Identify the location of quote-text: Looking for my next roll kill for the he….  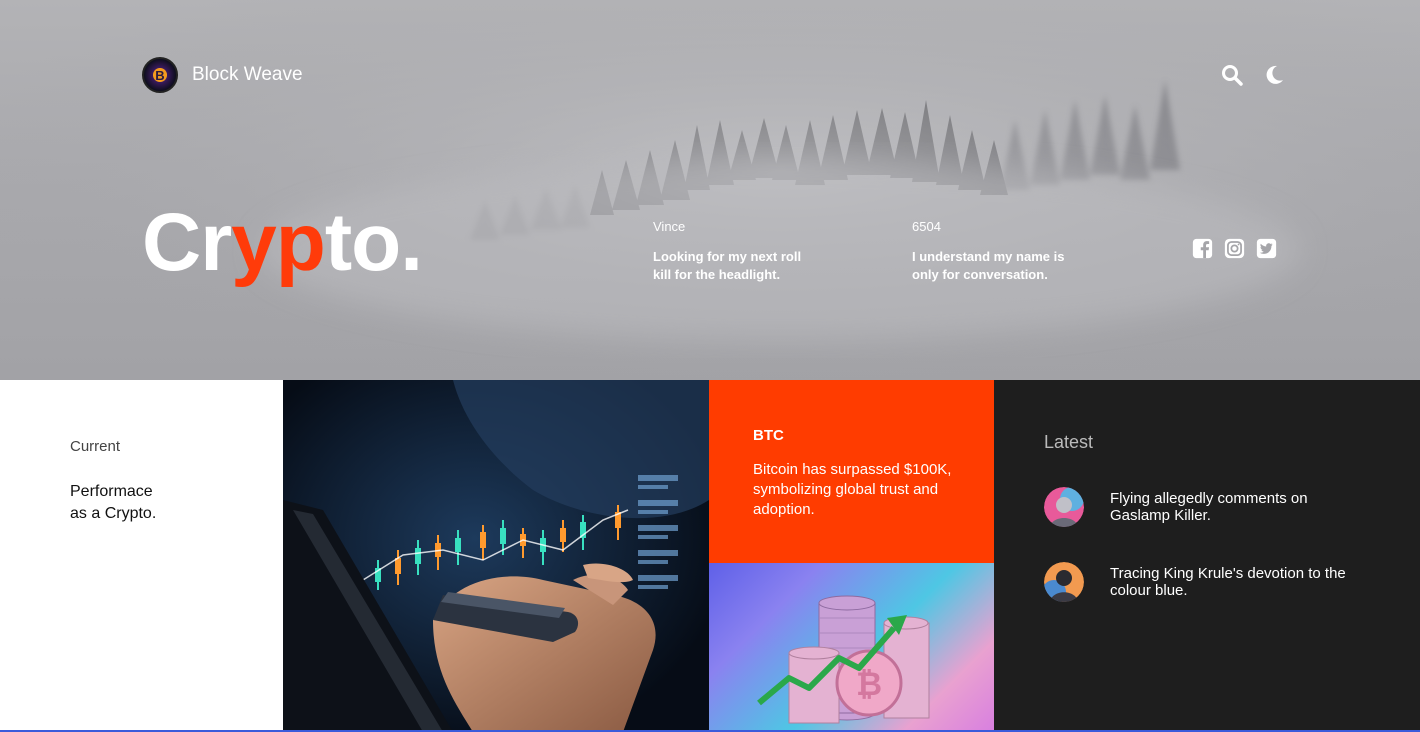
(727, 265).